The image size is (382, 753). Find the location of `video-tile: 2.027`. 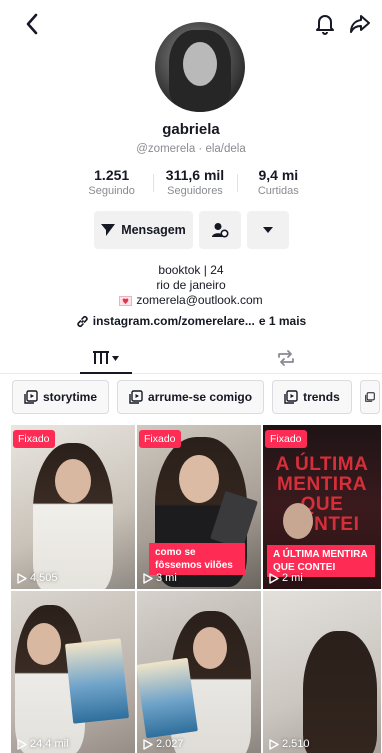

video-tile: 2.027 is located at coordinates (199, 672).